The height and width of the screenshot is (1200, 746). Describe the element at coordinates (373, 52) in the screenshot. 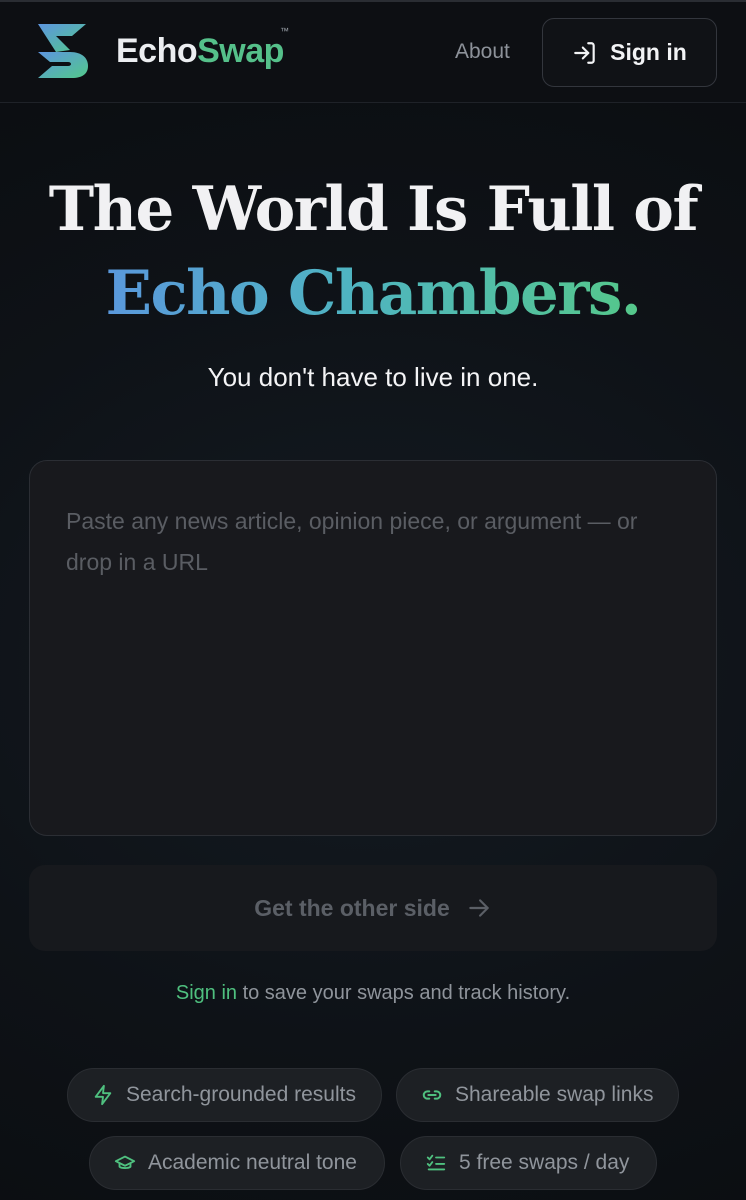

I see `top-navbar: EchoSwap ™ About Sign in` at that location.